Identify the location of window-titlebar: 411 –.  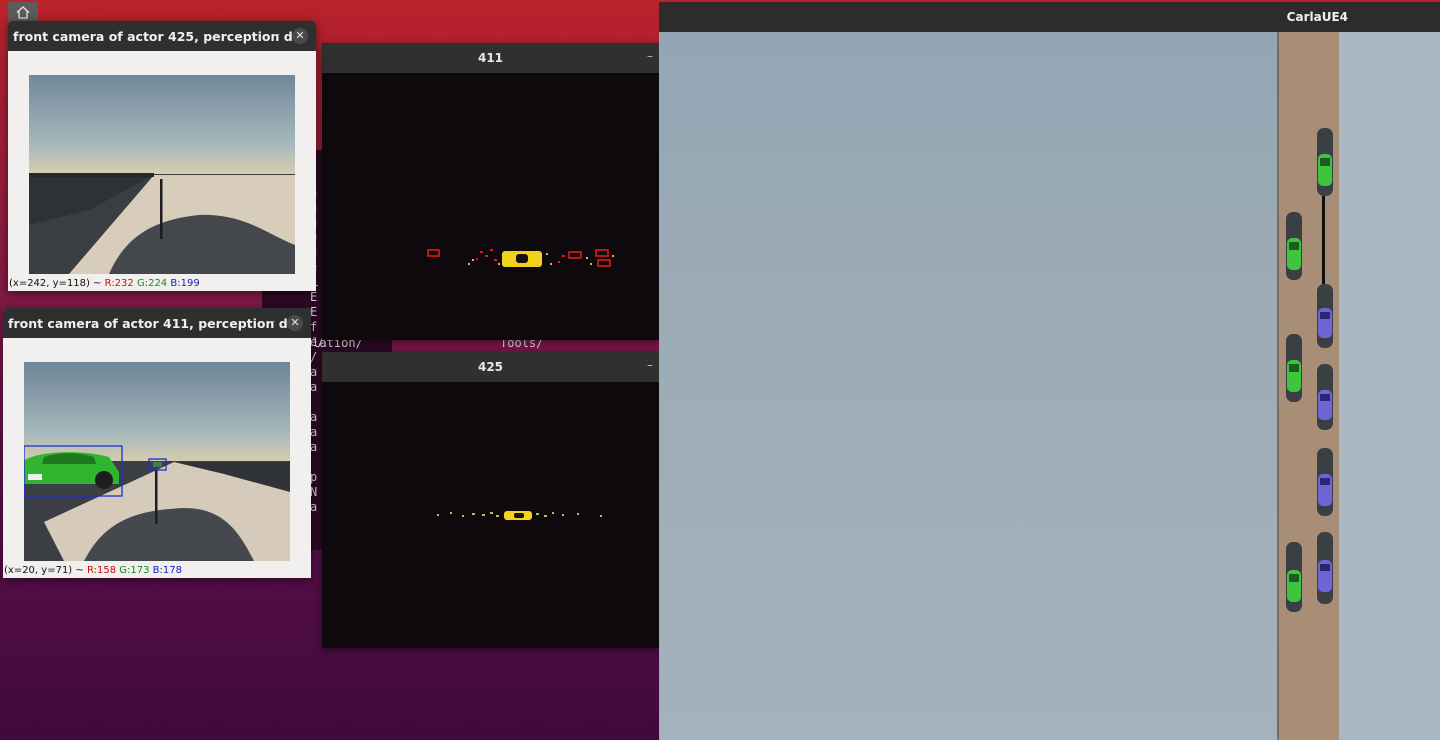
(490, 58).